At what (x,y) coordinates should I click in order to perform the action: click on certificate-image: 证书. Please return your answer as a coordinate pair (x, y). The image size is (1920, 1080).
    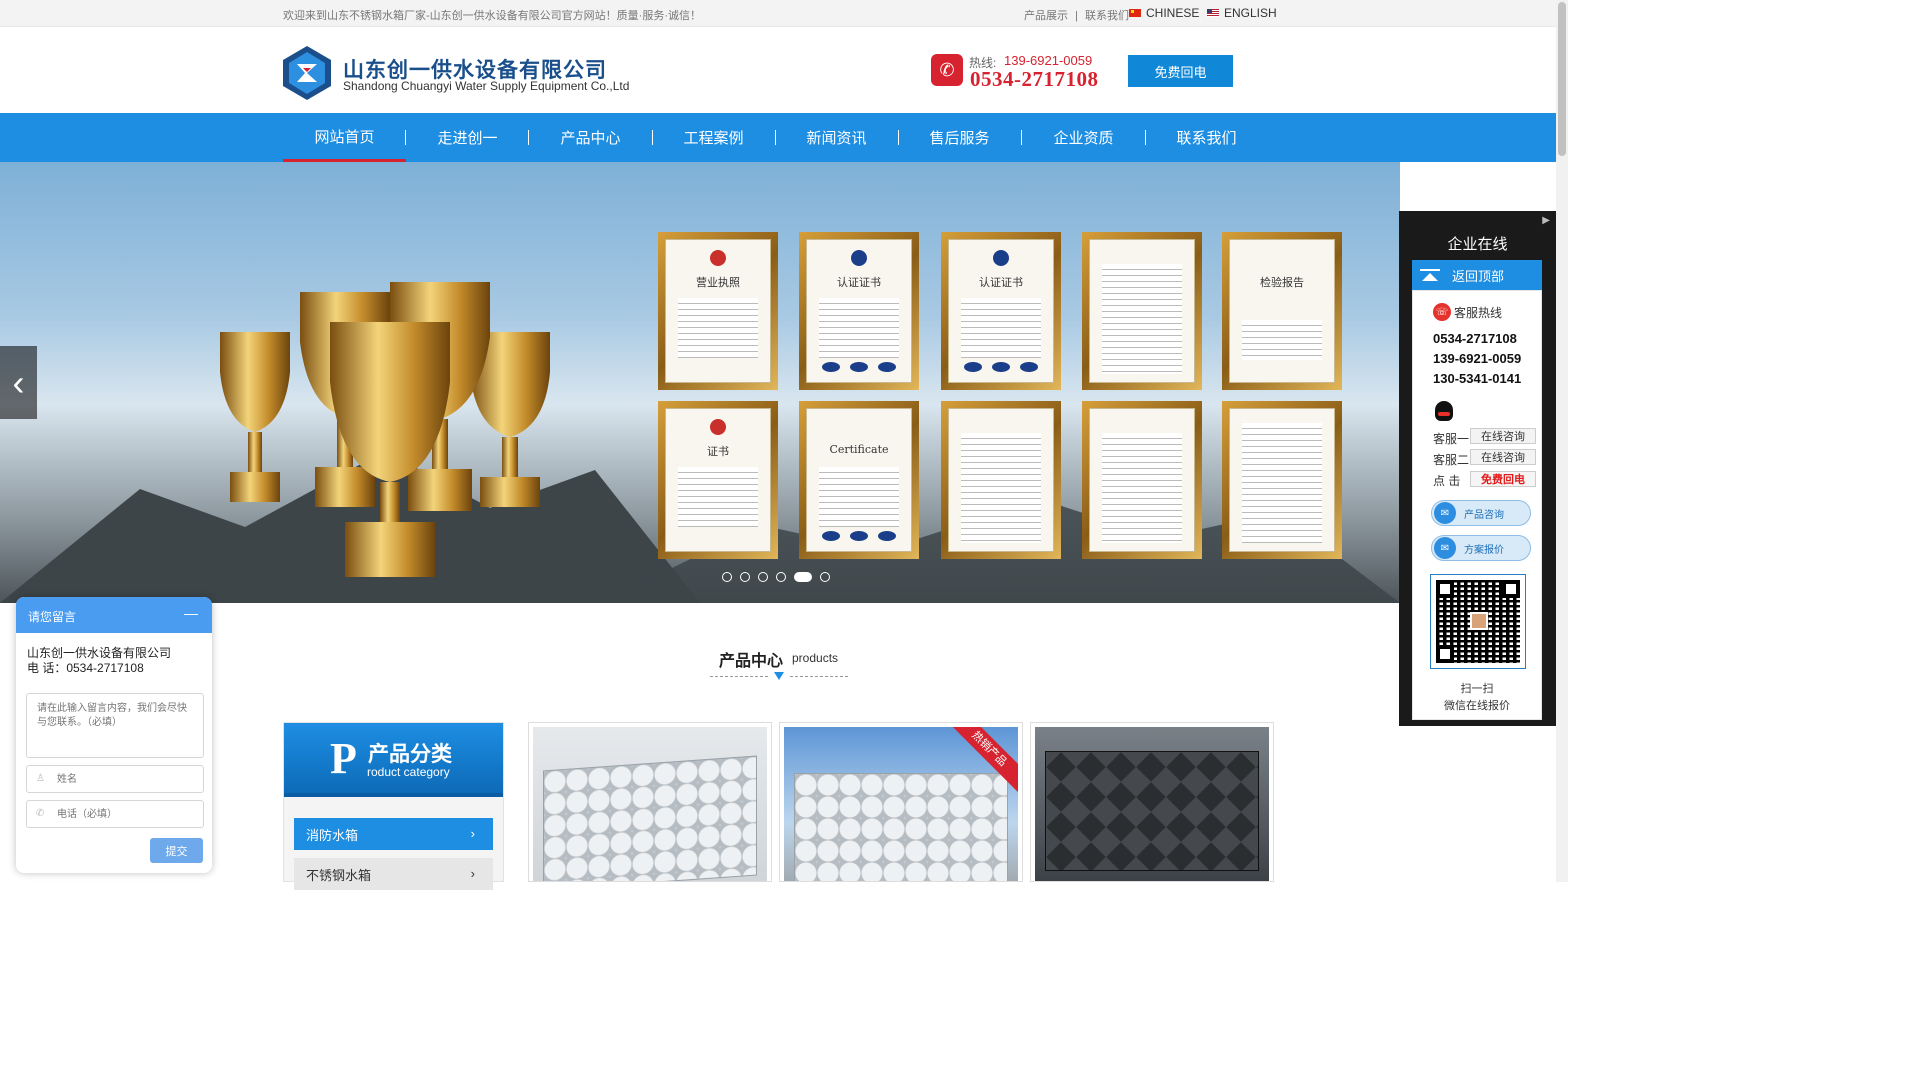
    Looking at the image, I should click on (718, 480).